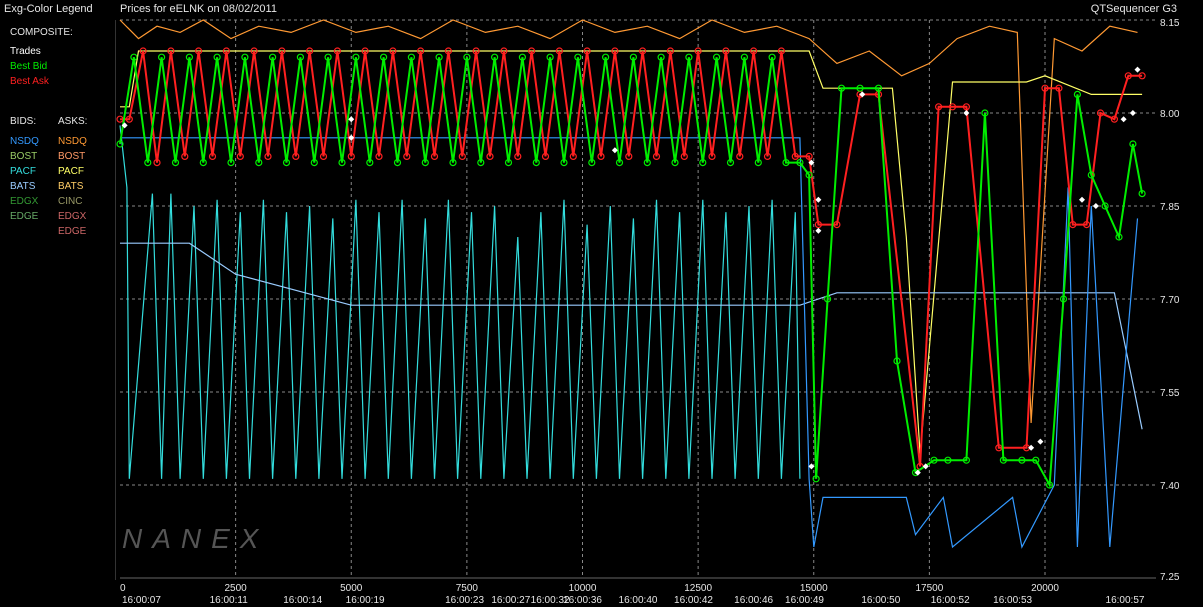 The height and width of the screenshot is (607, 1203). I want to click on y-tick-label: 7.70, so click(1170, 300).